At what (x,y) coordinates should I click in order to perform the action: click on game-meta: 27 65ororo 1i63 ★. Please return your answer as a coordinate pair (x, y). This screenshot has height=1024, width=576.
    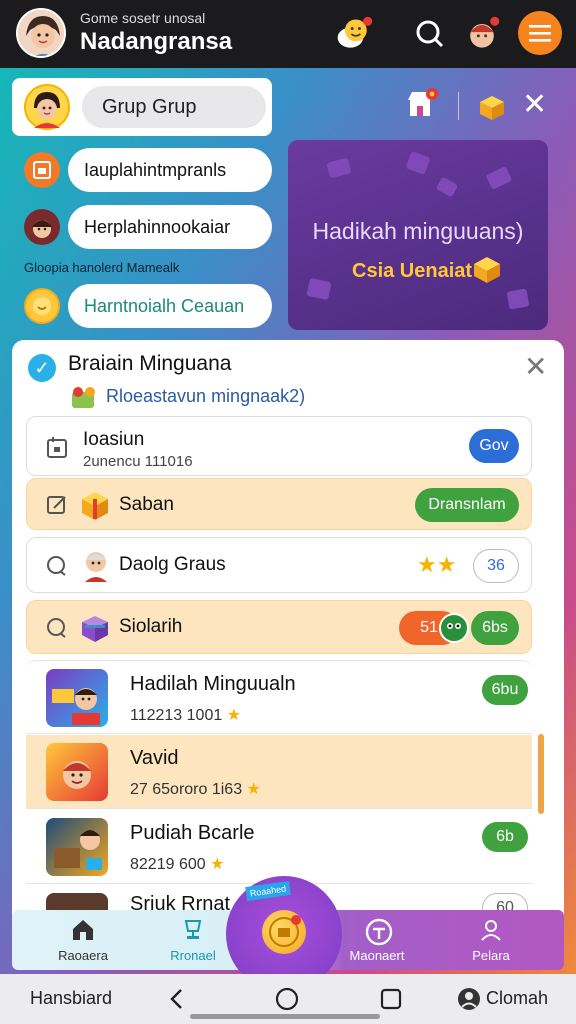
    Looking at the image, I should click on (195, 789).